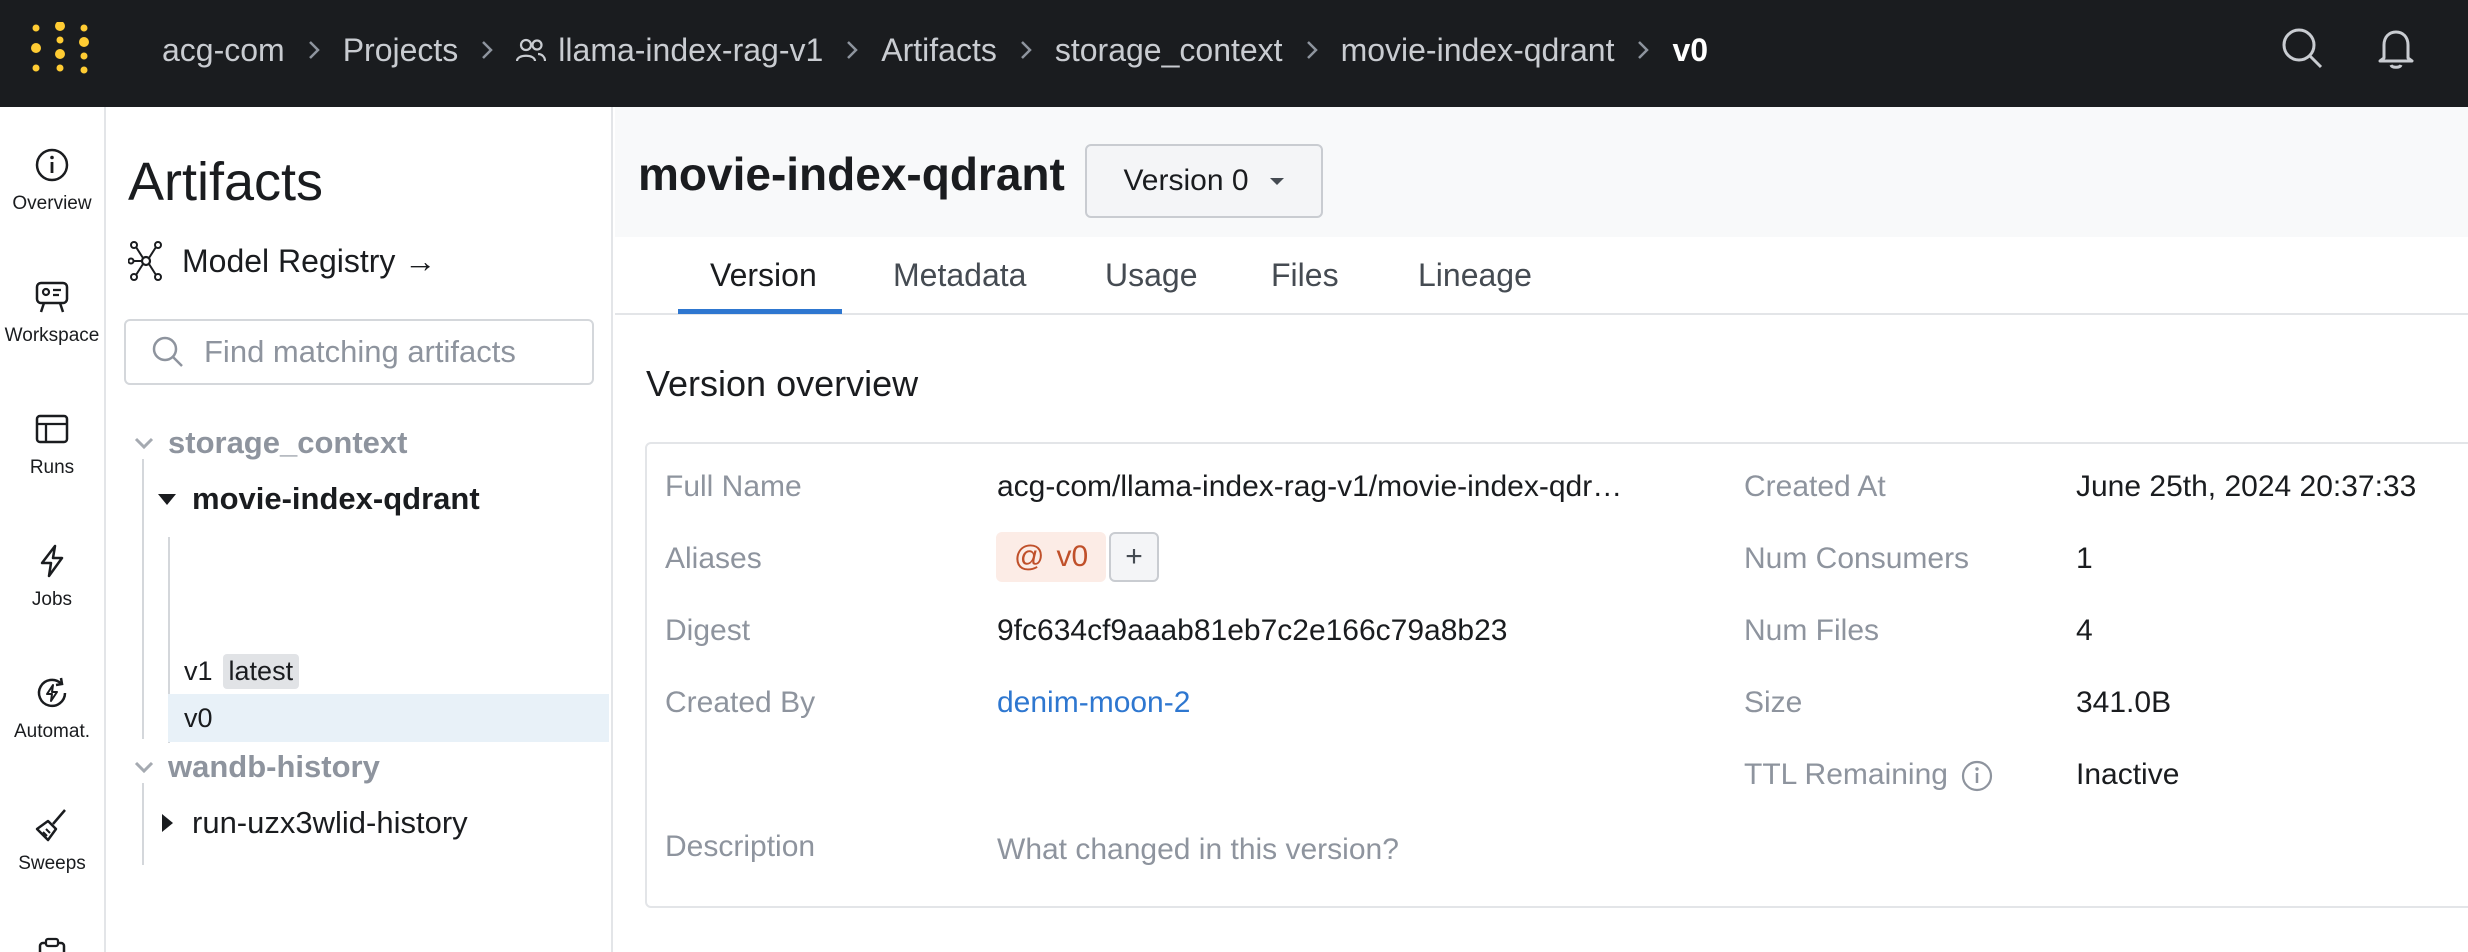 The width and height of the screenshot is (2468, 952). Describe the element at coordinates (1169, 50) in the screenshot. I see `breadcrumb-type: storage_context` at that location.